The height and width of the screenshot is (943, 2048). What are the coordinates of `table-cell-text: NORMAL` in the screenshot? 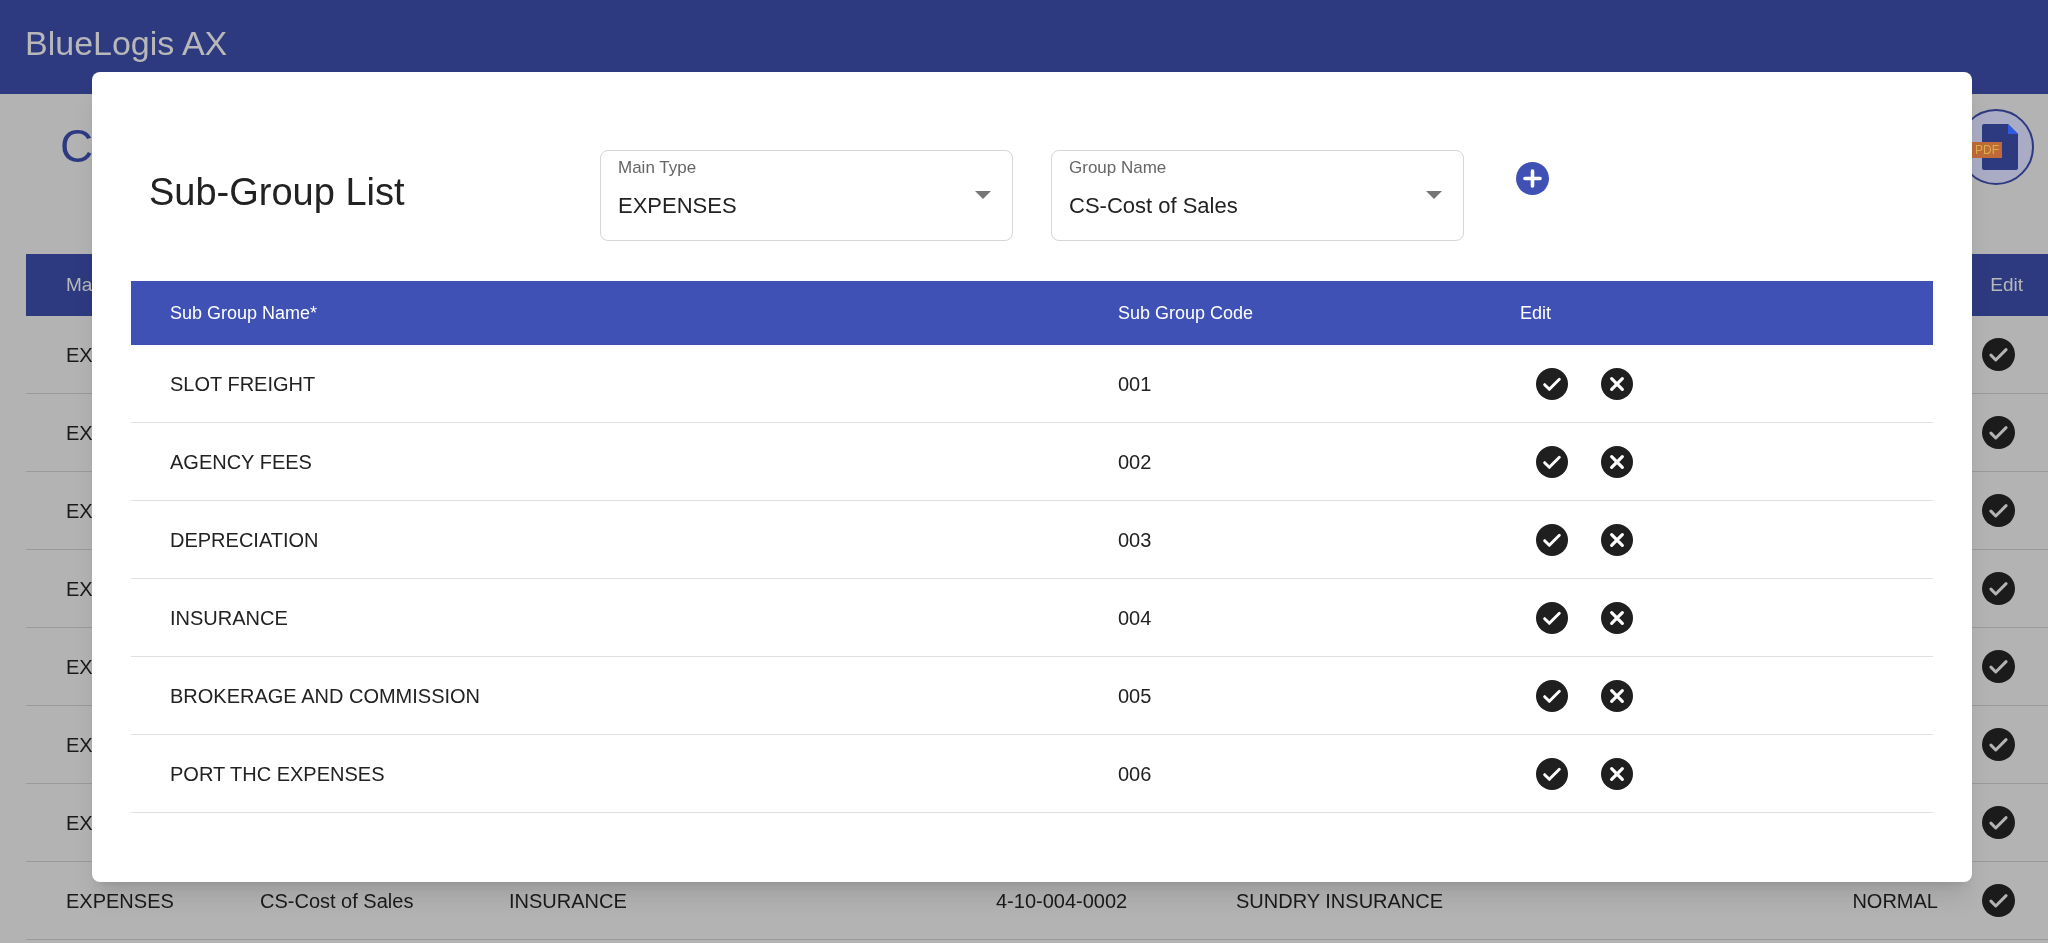 It's located at (1895, 901).